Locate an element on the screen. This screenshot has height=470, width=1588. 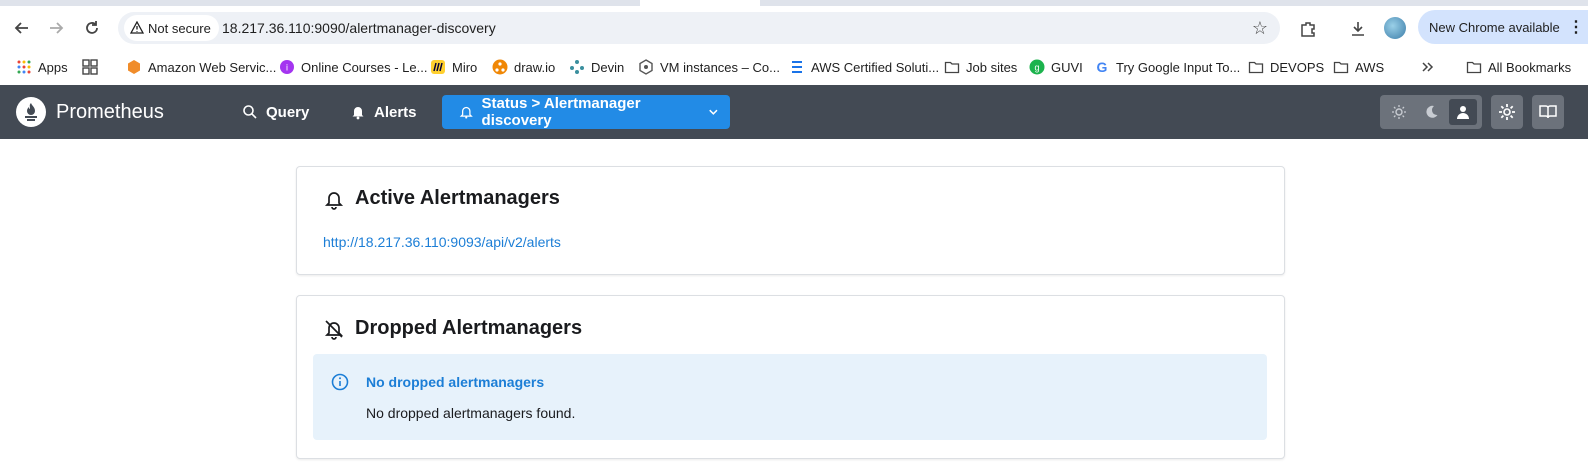
bookmark-label: GUVI is located at coordinates (1067, 67).